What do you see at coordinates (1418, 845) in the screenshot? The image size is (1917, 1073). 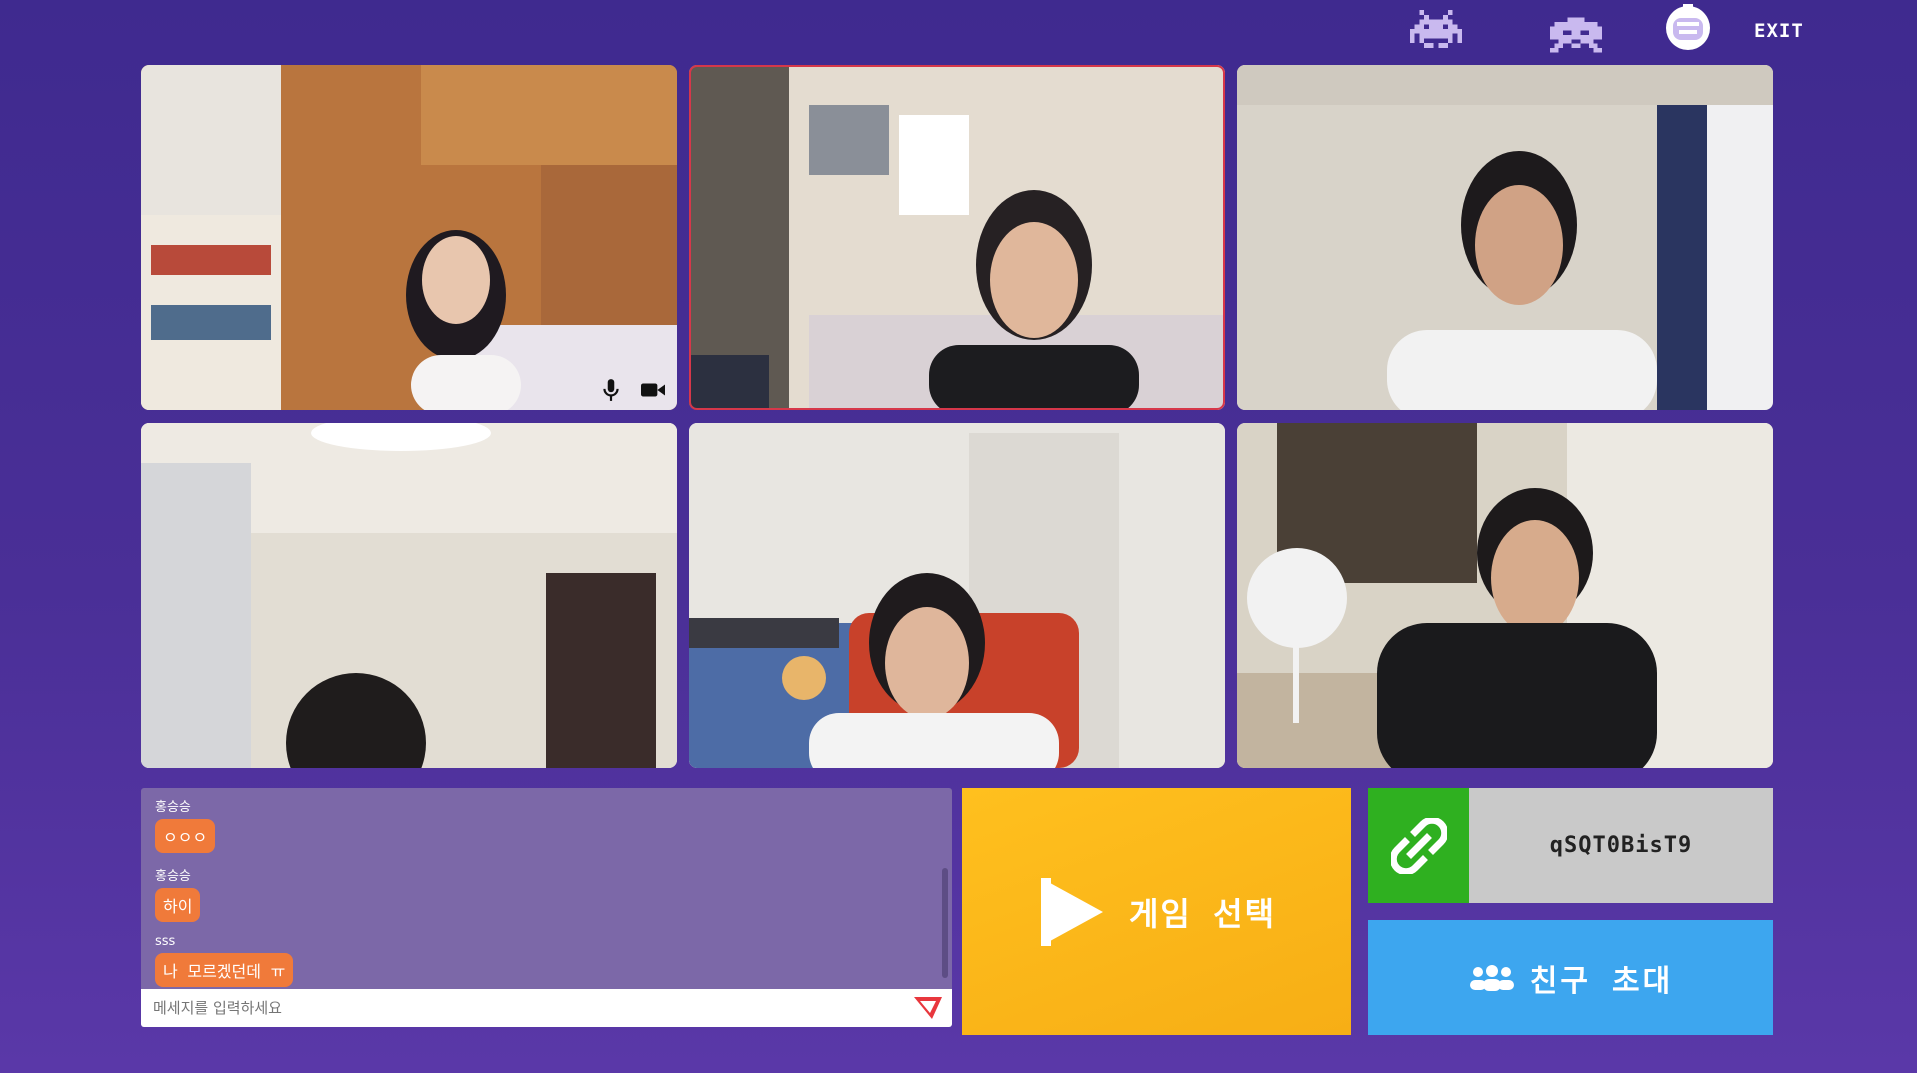 I see `link-icon` at bounding box center [1418, 845].